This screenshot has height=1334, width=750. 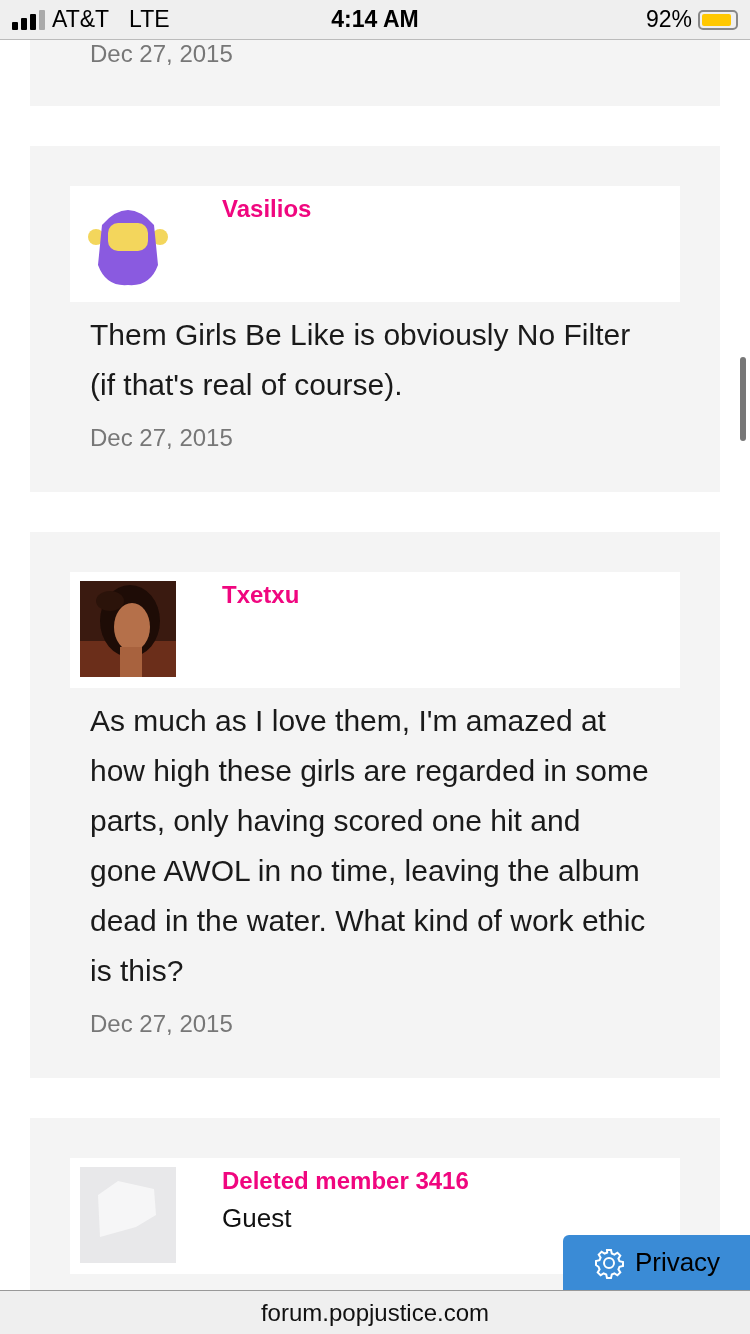 I want to click on battery-percent: 92%, so click(x=668, y=19).